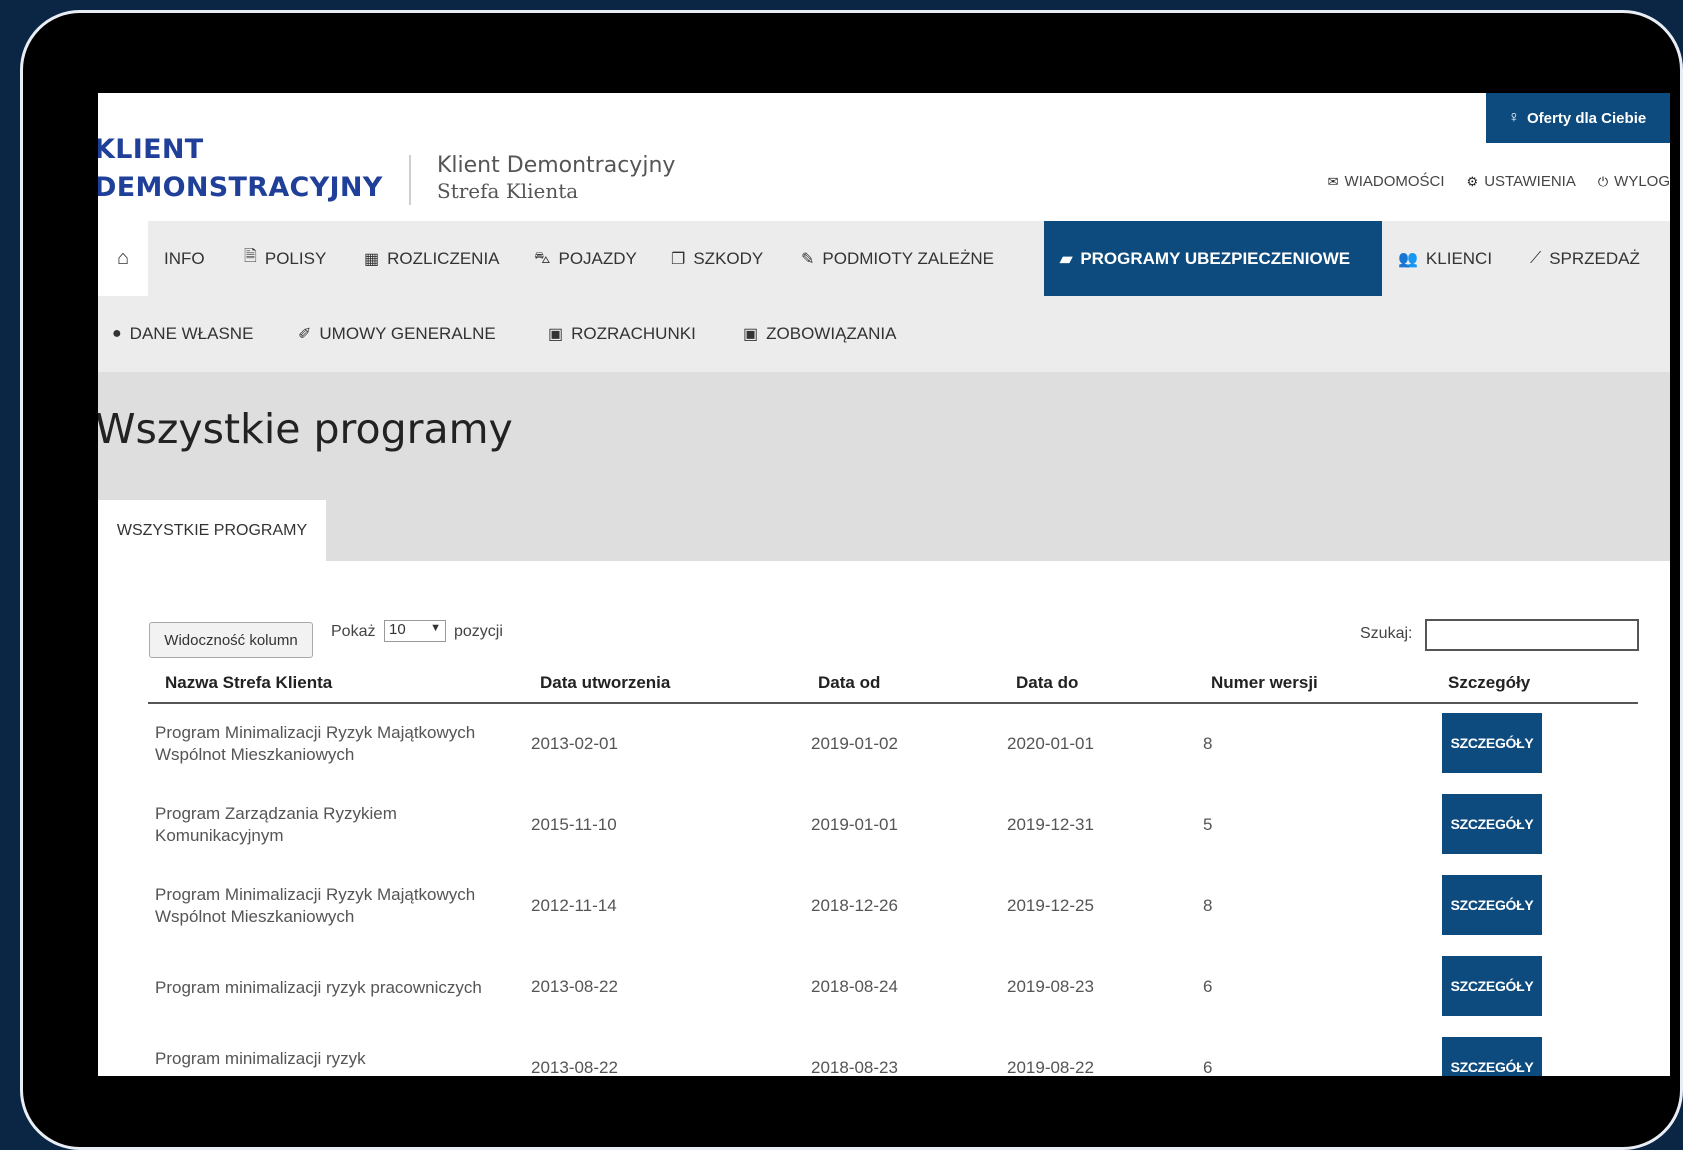 Image resolution: width=1683 pixels, height=1150 pixels. I want to click on nav-szkody: ❐ SZKODY, so click(717, 258).